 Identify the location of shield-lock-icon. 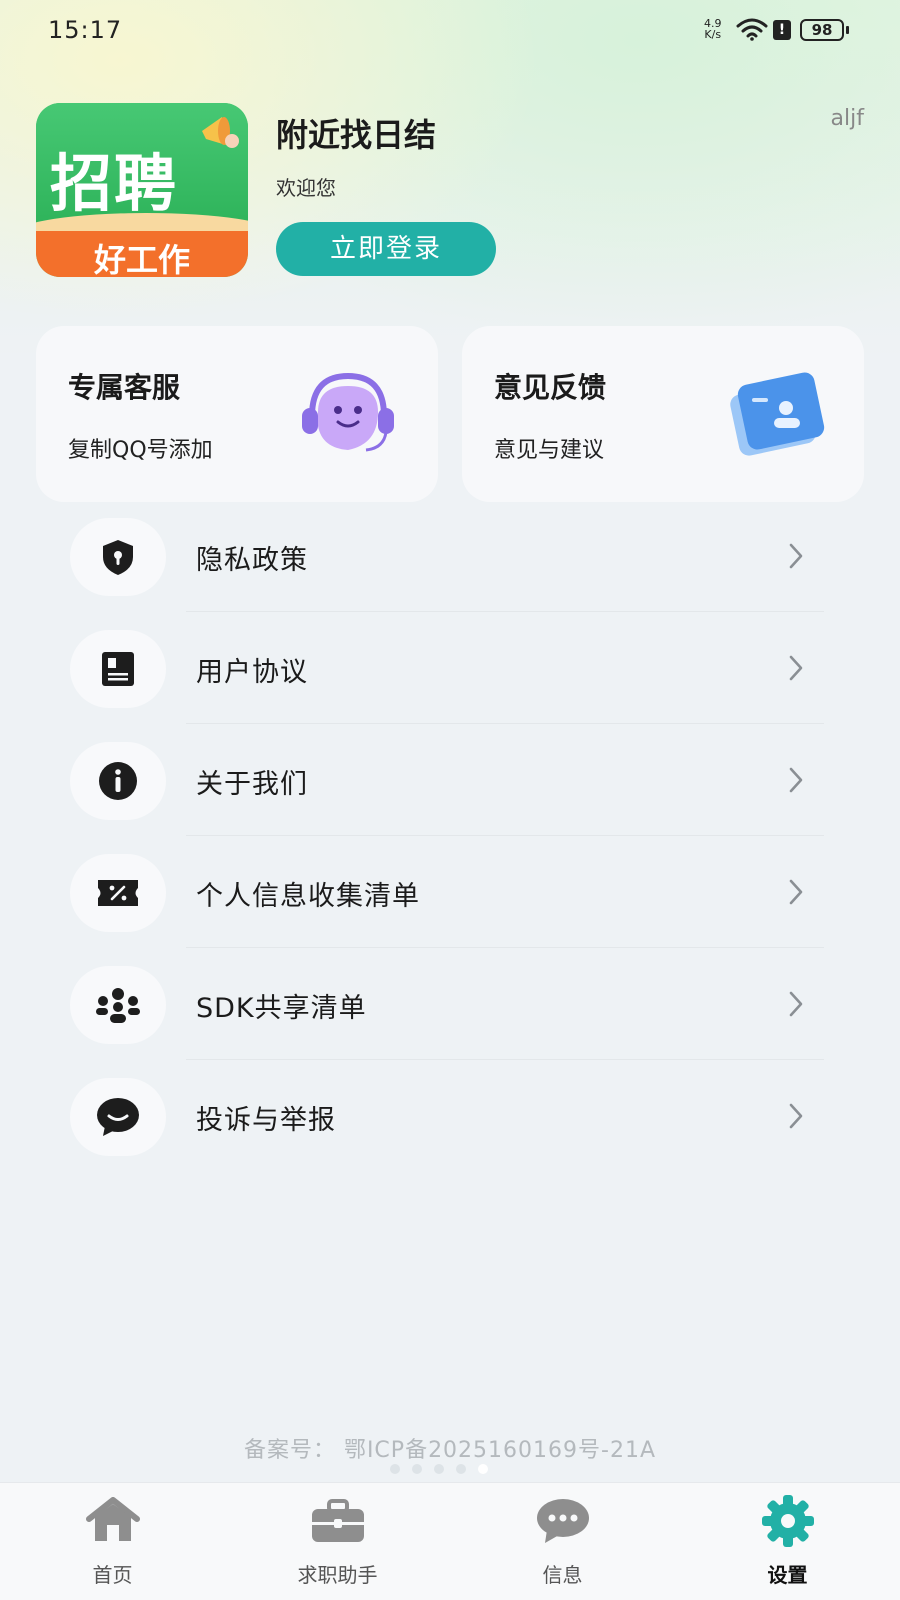
(118, 557).